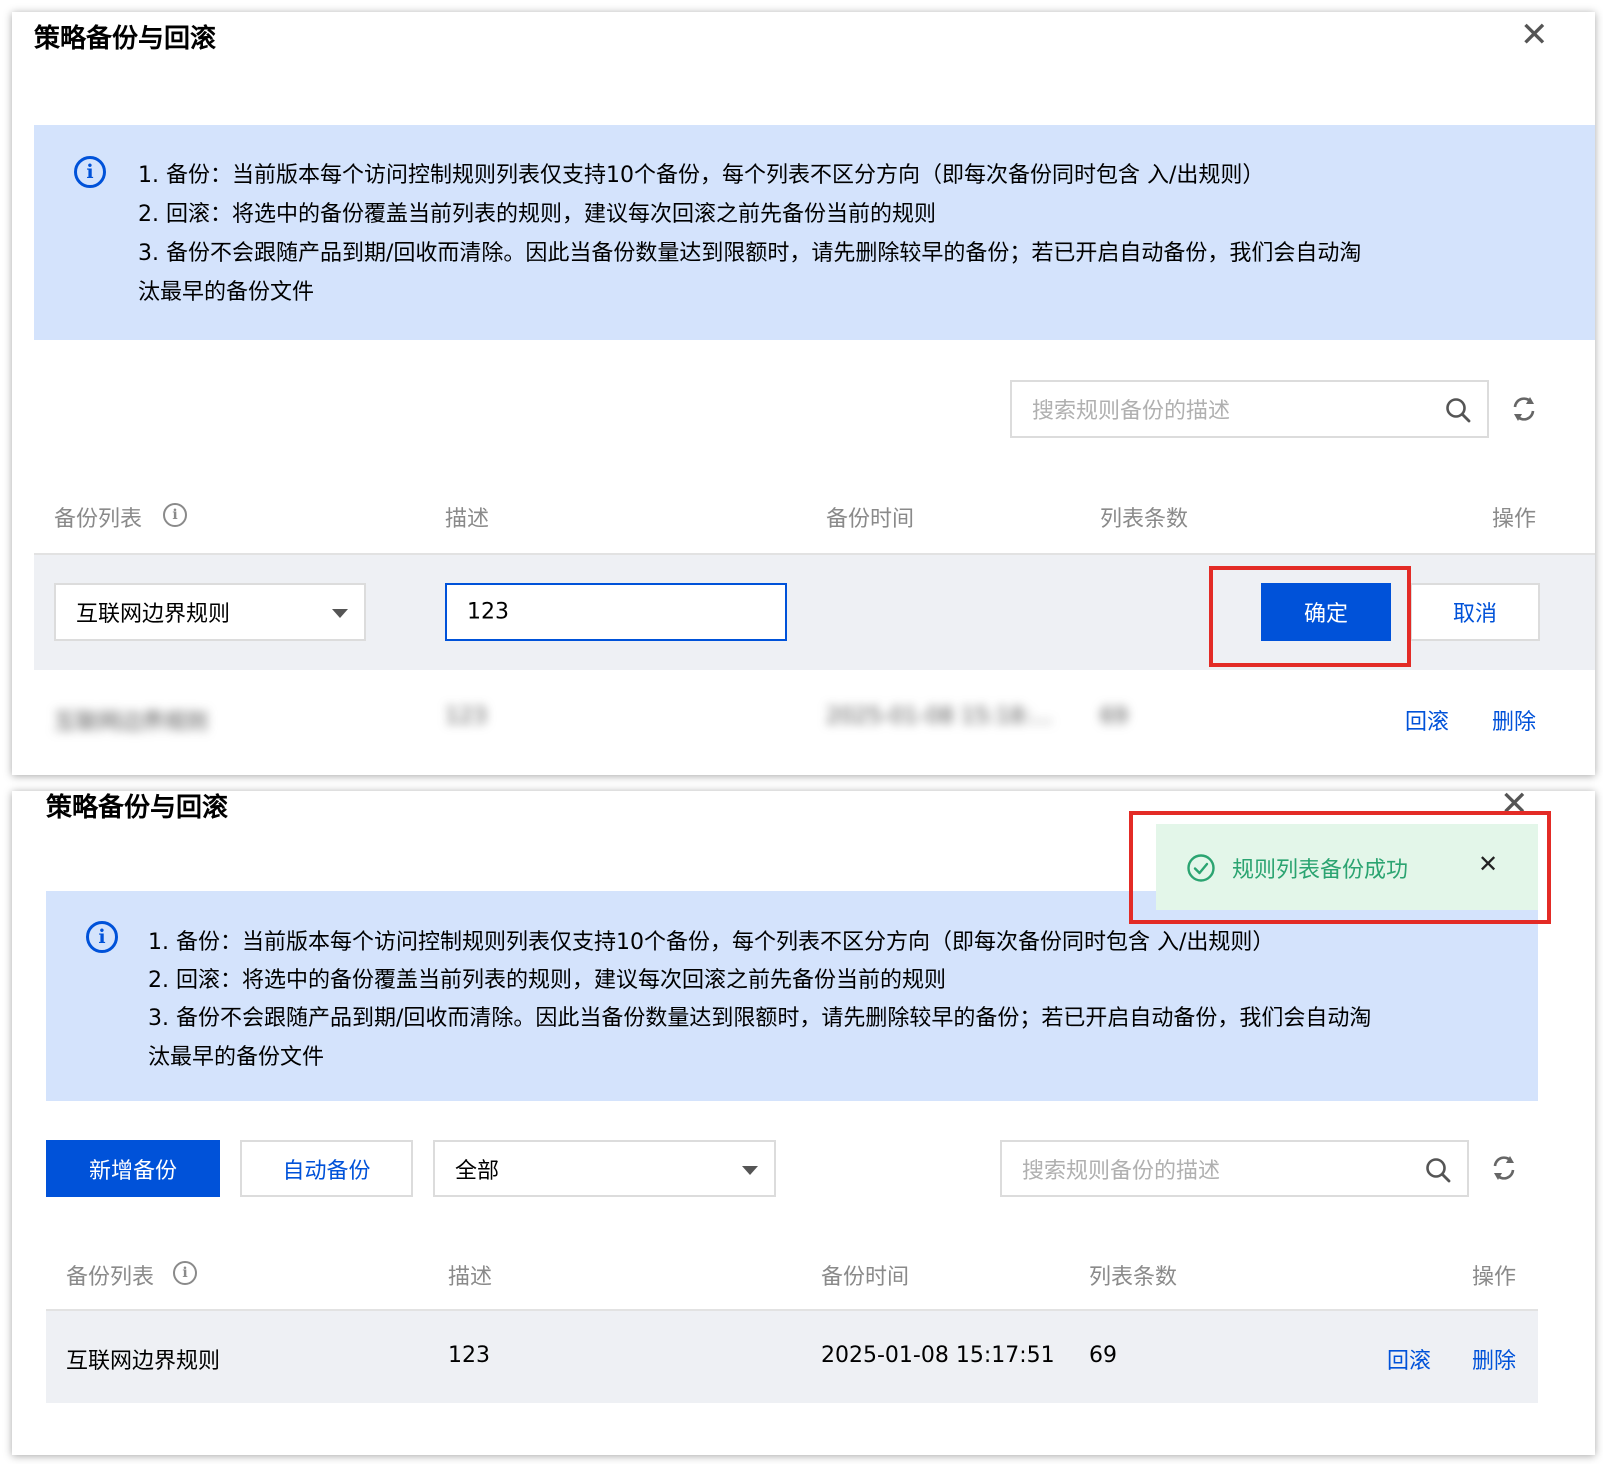 The height and width of the screenshot is (1464, 1603). I want to click on cancel-button: 取消, so click(1475, 612).